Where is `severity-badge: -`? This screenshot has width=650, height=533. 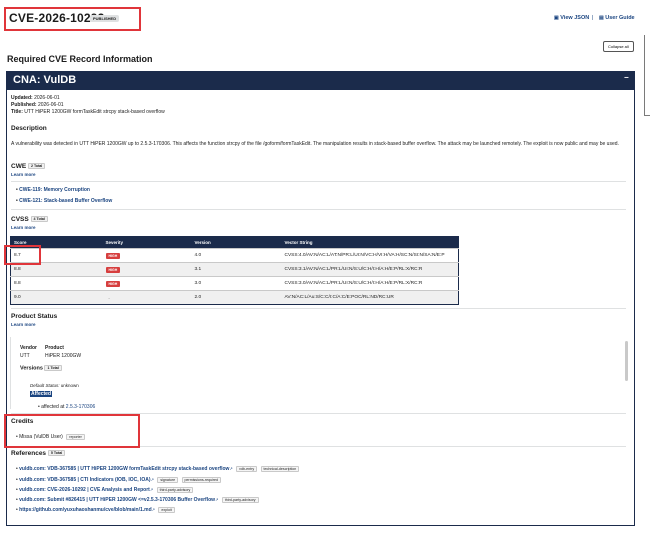 severity-badge: - is located at coordinates (109, 297).